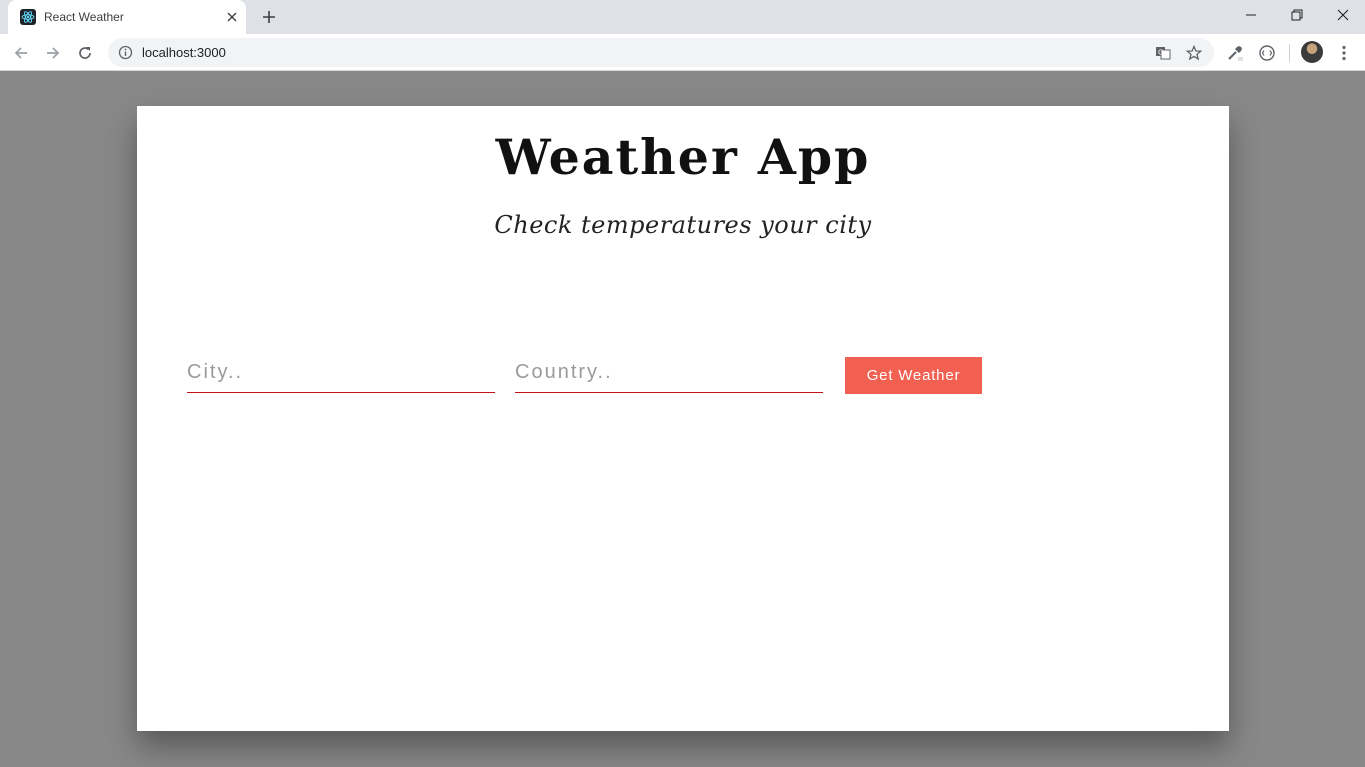 The image size is (1365, 767). Describe the element at coordinates (1344, 53) in the screenshot. I see `more-vert-icon` at that location.